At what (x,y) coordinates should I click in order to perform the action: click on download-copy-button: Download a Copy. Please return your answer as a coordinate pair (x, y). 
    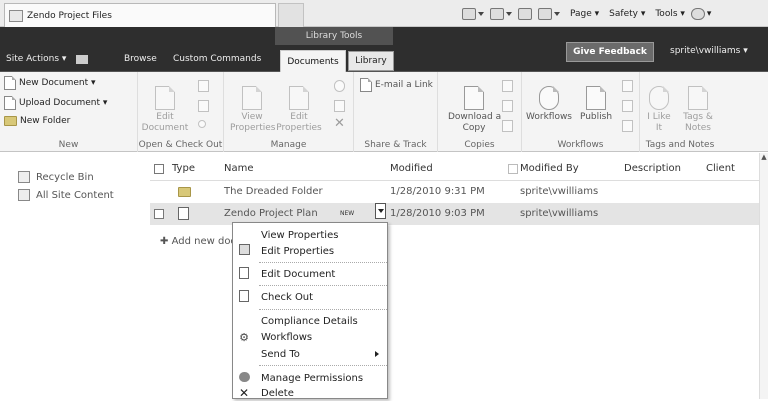
    Looking at the image, I should click on (474, 110).